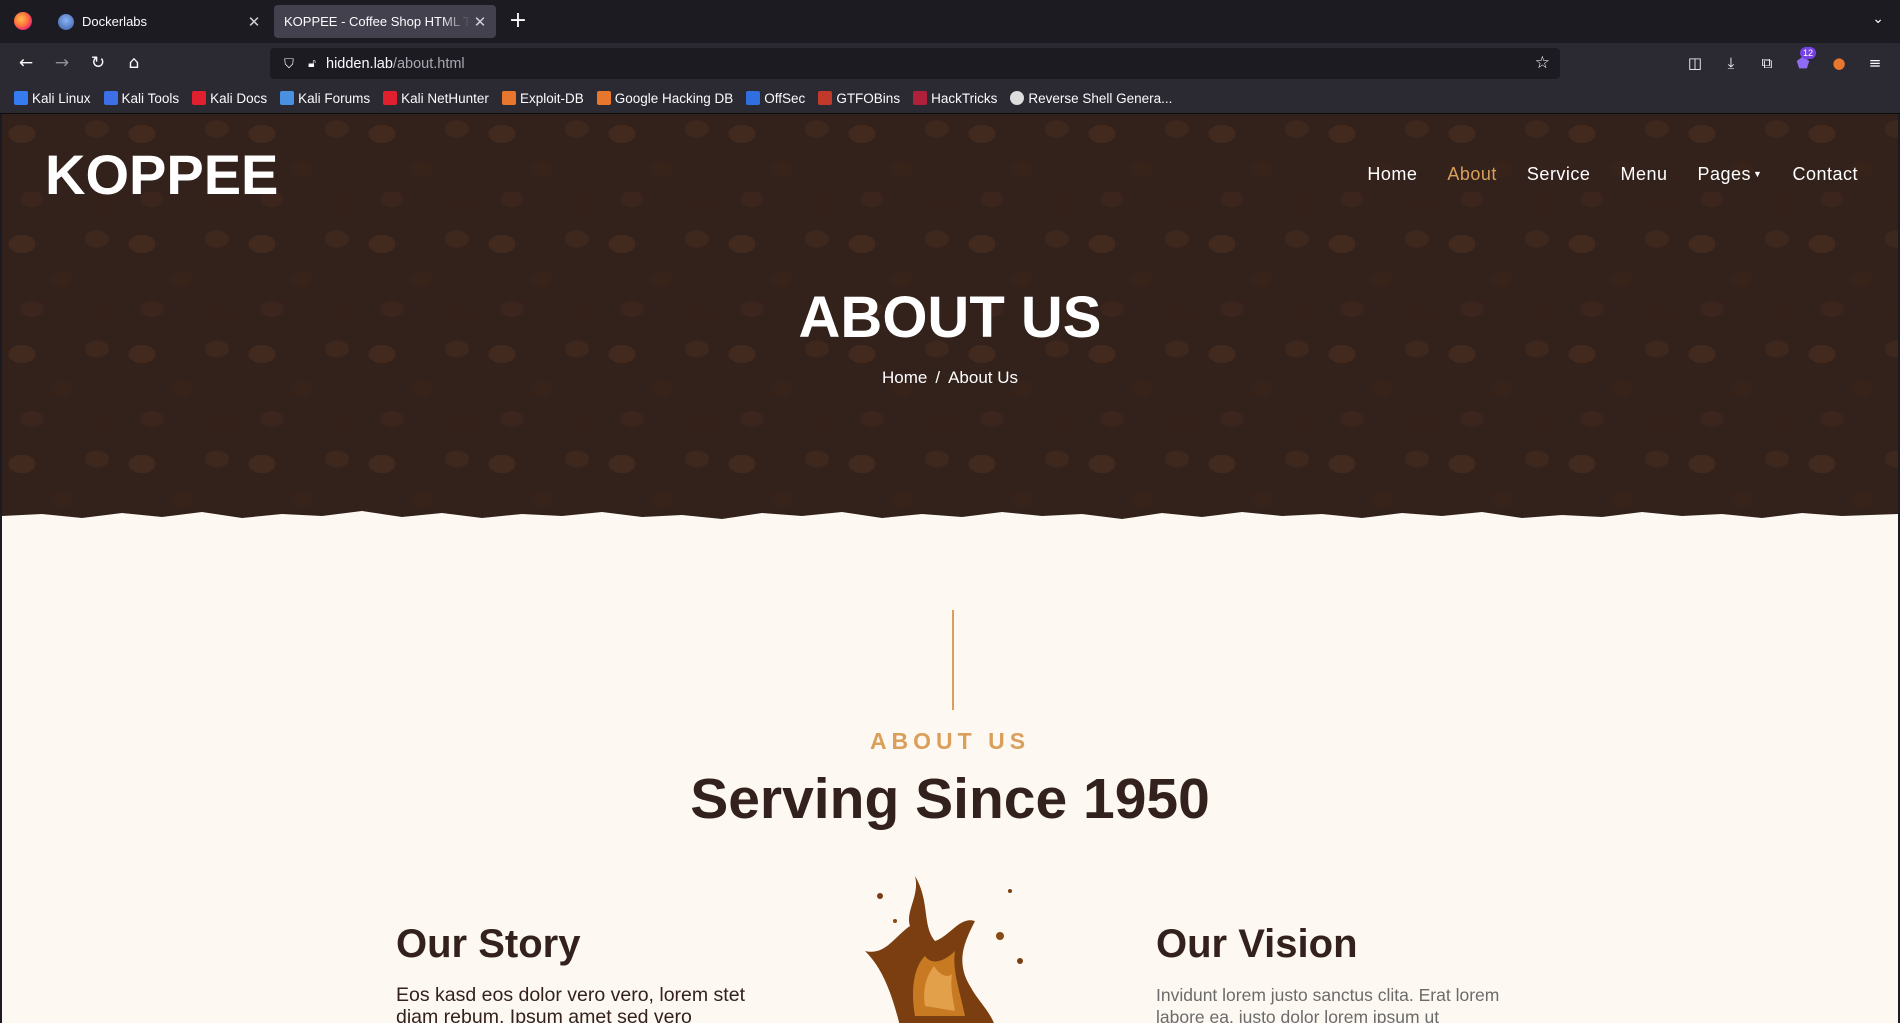 The width and height of the screenshot is (1900, 1023). I want to click on bookmark-label: Kali NetHunter, so click(445, 98).